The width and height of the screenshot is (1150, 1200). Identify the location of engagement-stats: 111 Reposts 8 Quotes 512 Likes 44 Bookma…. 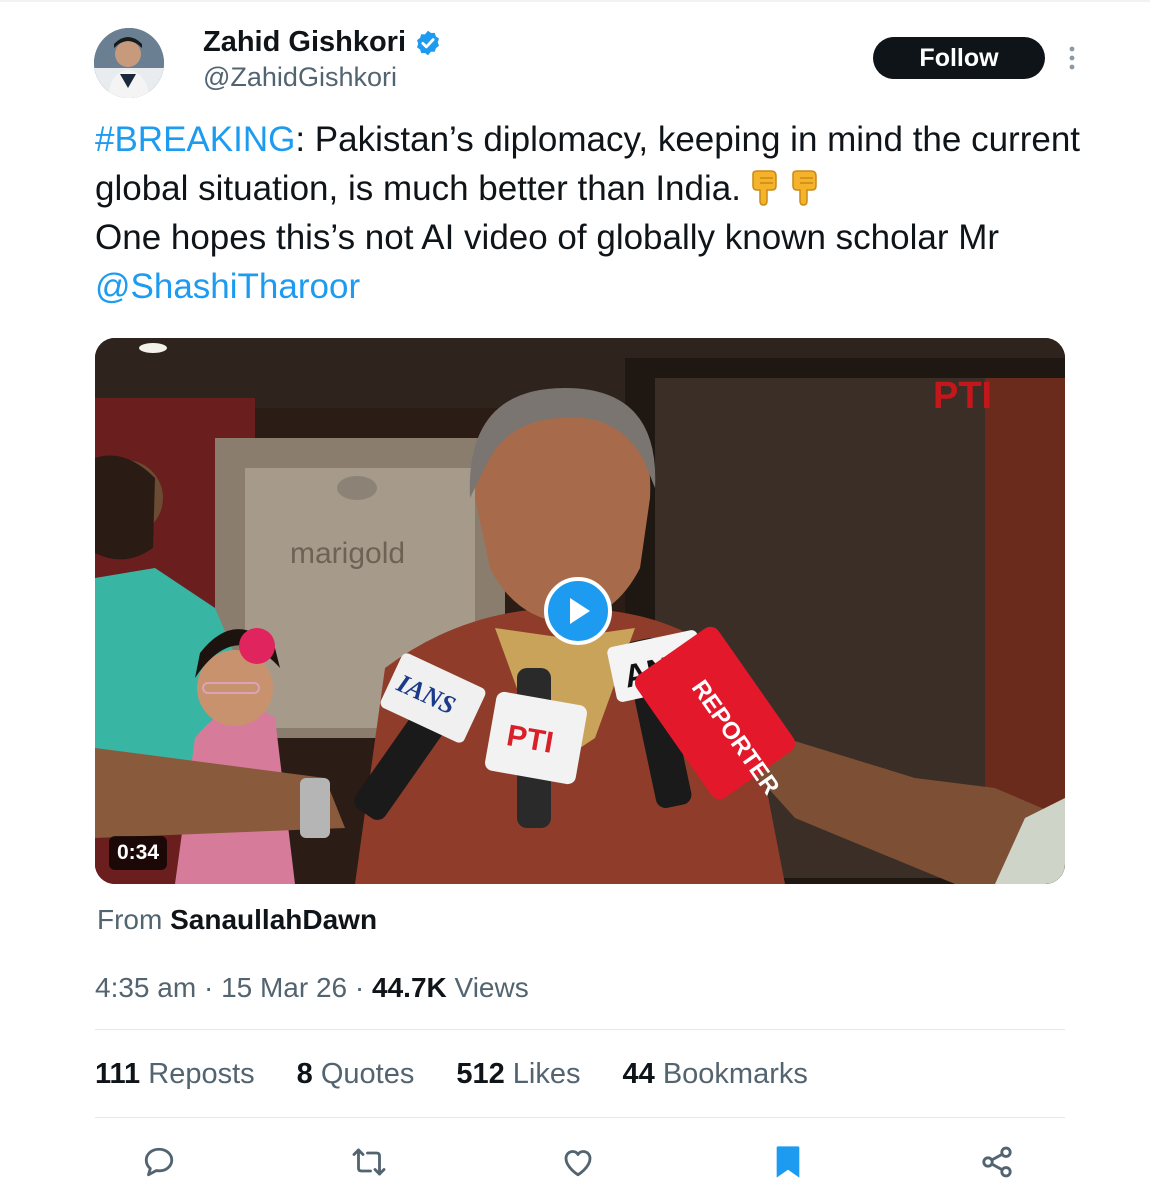
(472, 1074).